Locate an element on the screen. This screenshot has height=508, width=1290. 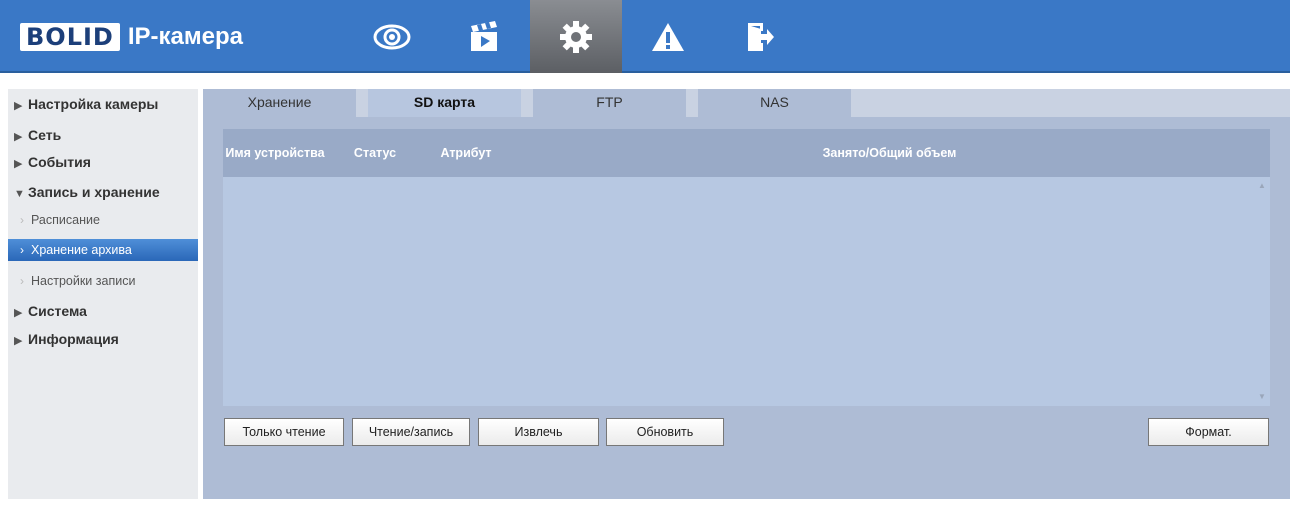
sidebar-subitem-label: Настройки записи is located at coordinates (83, 281).